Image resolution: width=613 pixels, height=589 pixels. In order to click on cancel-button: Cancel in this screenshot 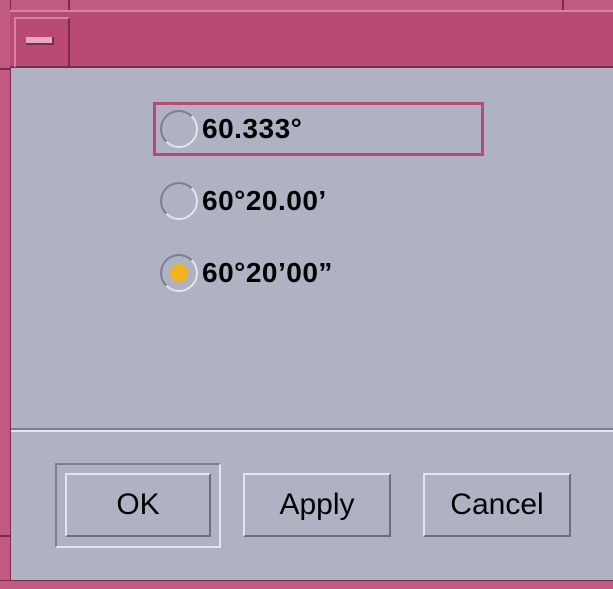, I will do `click(497, 505)`.